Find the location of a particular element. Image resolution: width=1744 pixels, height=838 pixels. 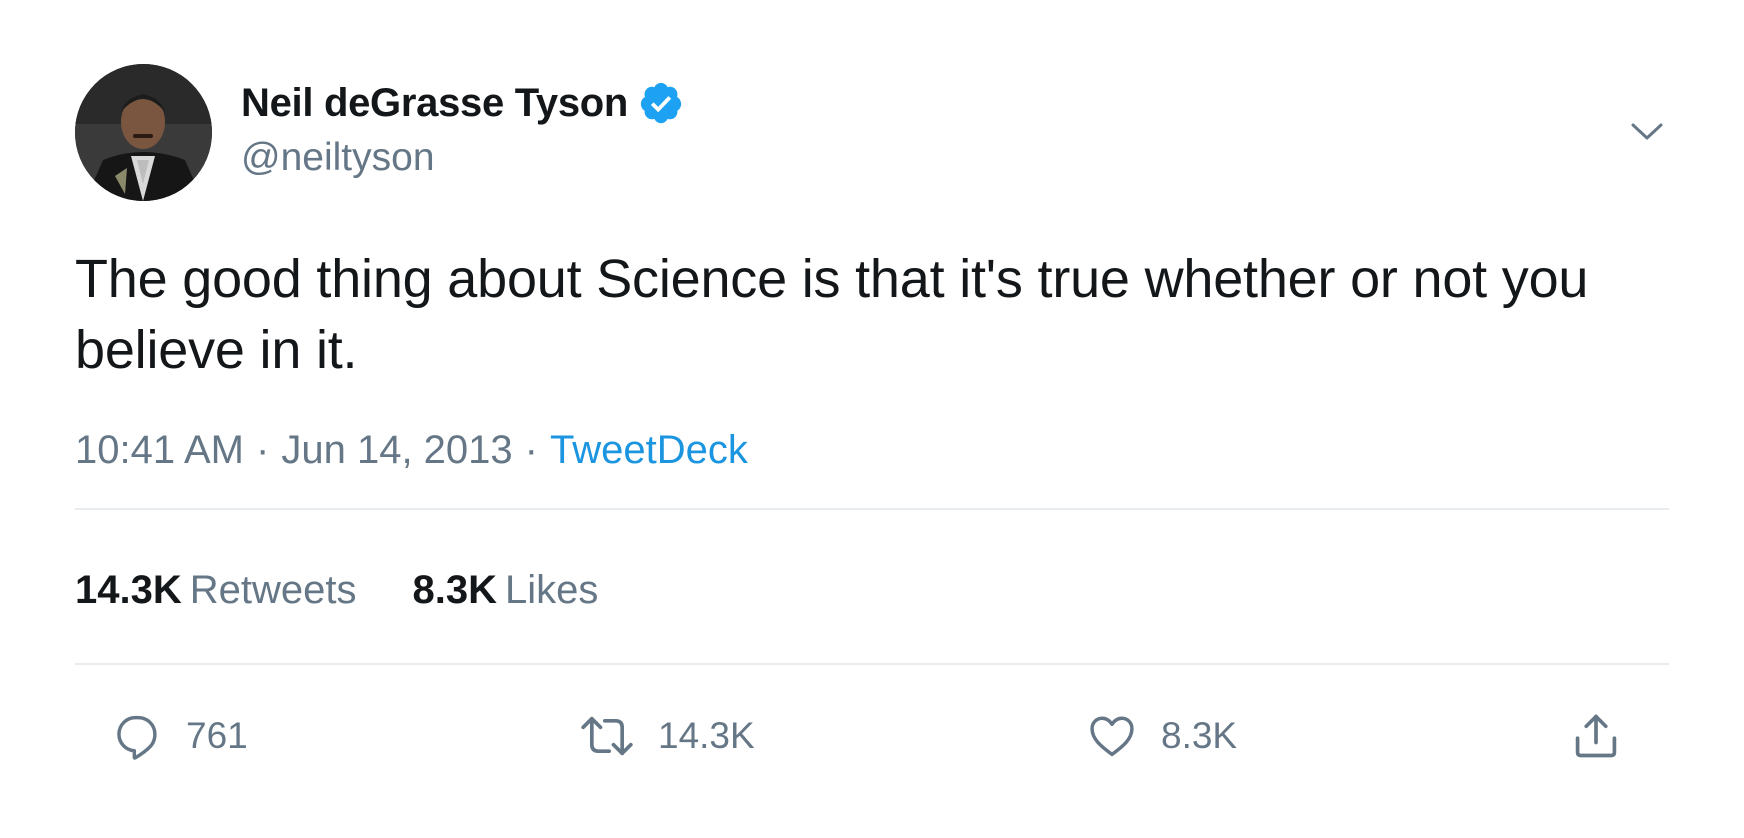

verified-badge-icon is located at coordinates (661, 103).